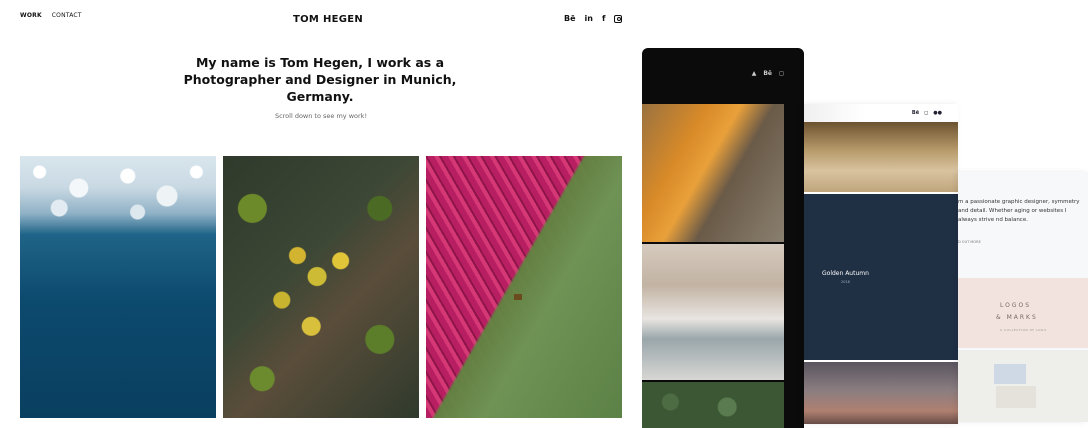  What do you see at coordinates (1016, 305) in the screenshot?
I see `logos-title-1: LOGOS` at bounding box center [1016, 305].